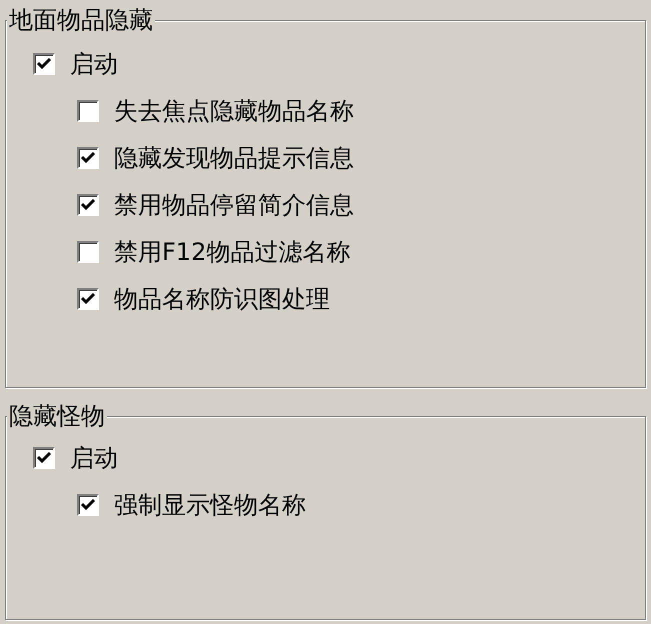  I want to click on checkbox-label: 物品名称防识图处理, so click(222, 298).